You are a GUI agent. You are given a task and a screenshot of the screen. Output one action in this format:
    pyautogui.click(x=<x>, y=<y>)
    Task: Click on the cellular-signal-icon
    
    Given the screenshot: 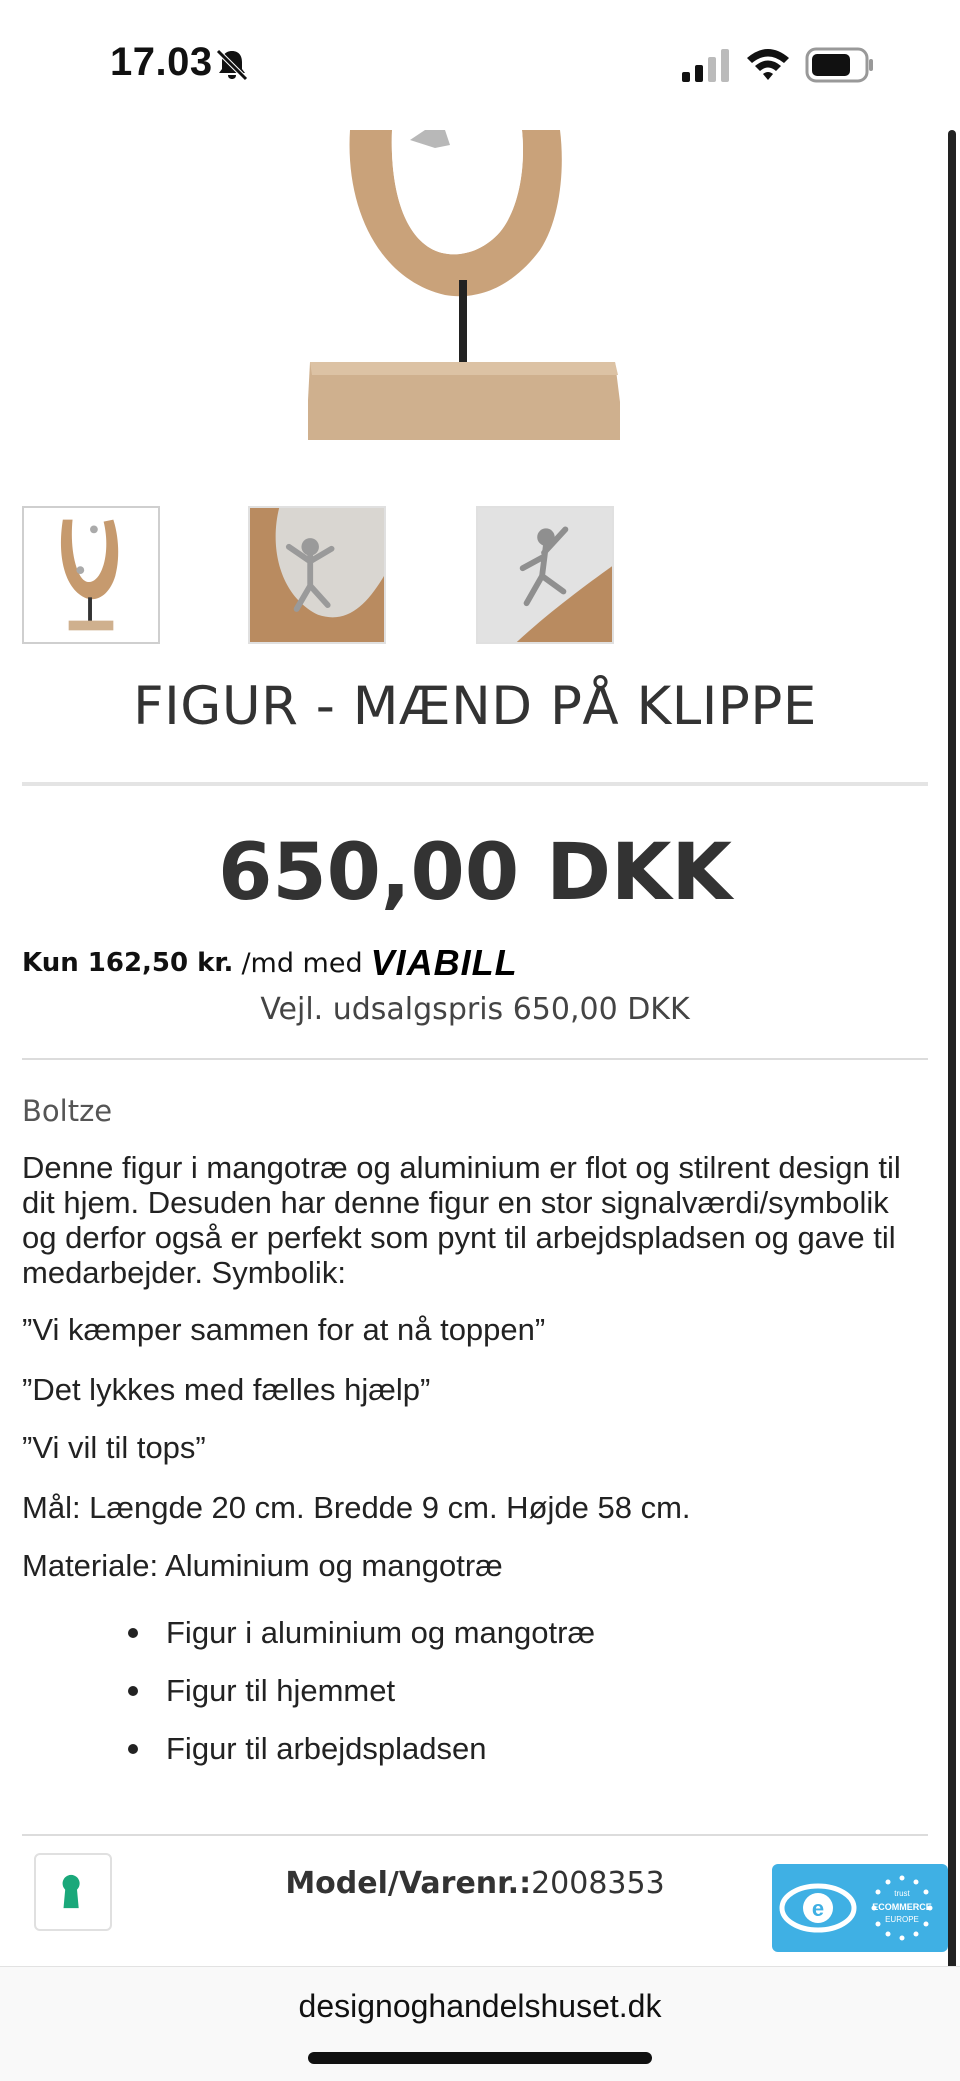 What is the action you would take?
    pyautogui.click(x=705, y=65)
    